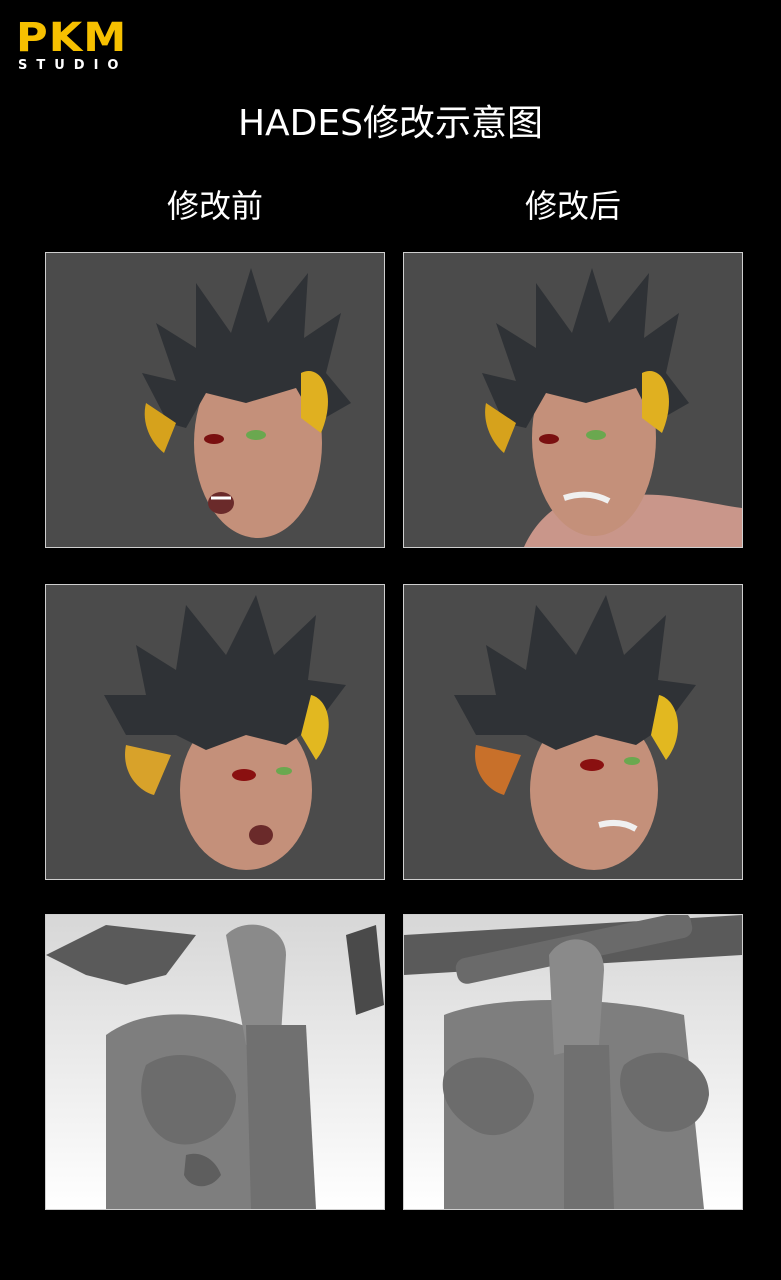  What do you see at coordinates (72, 38) in the screenshot?
I see `logo-main-text: PKM` at bounding box center [72, 38].